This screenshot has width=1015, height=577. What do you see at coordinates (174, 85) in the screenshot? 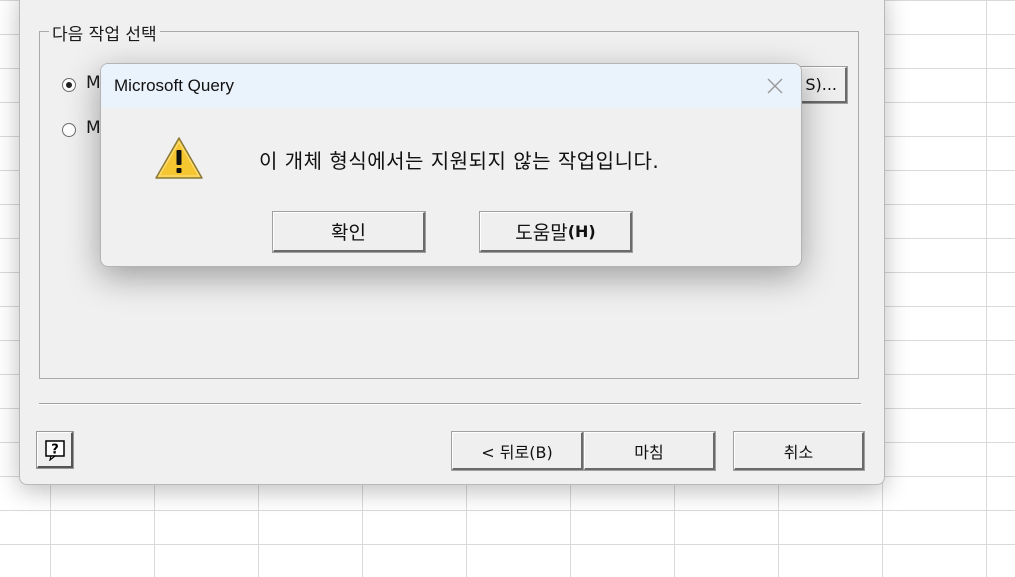
I see `message-box-title: Microsoft Query` at bounding box center [174, 85].